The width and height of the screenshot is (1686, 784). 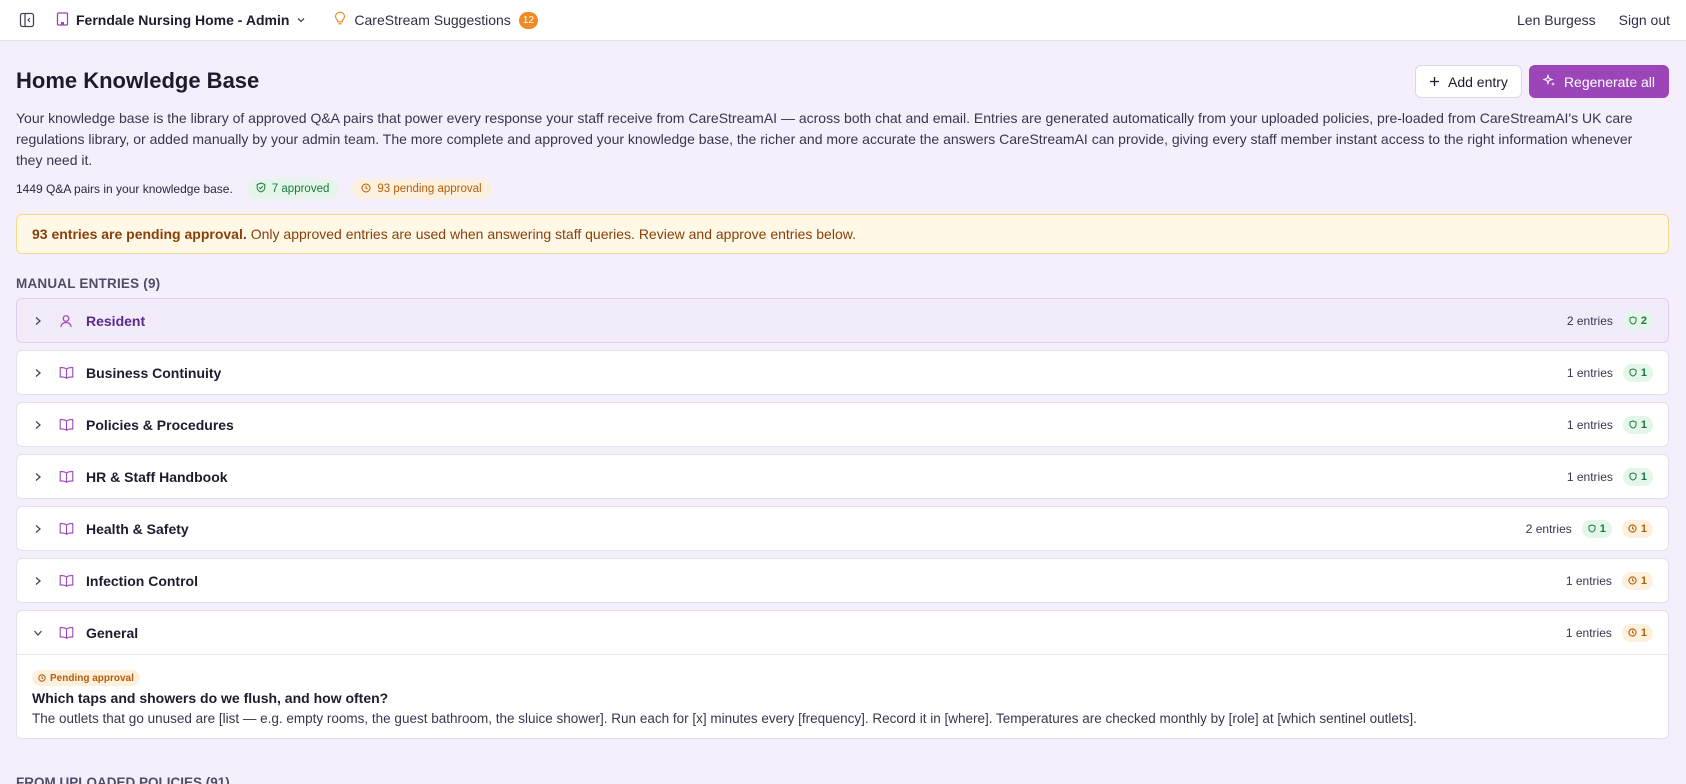 What do you see at coordinates (1478, 81) in the screenshot?
I see `add-entry-label: Add entry` at bounding box center [1478, 81].